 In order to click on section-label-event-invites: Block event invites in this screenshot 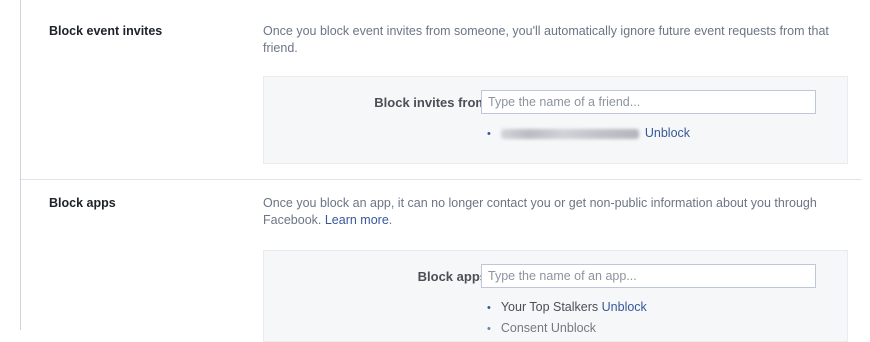, I will do `click(106, 31)`.